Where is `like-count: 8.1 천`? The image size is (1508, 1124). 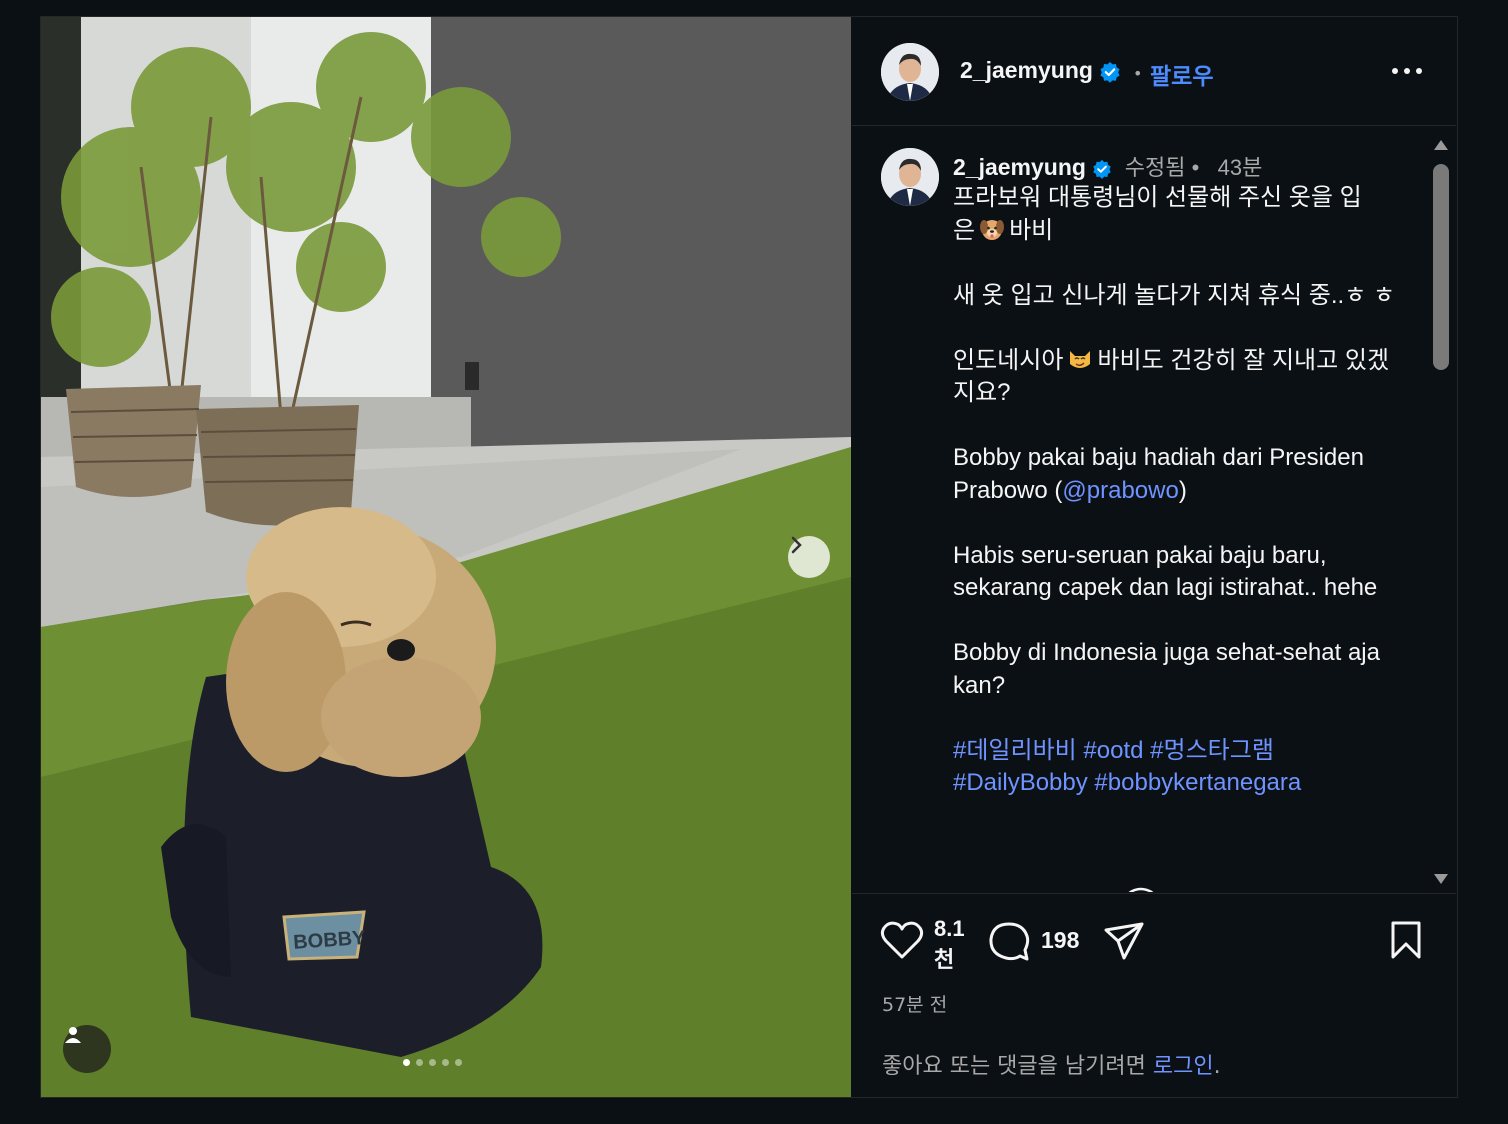
like-count: 8.1 천 is located at coordinates (954, 944).